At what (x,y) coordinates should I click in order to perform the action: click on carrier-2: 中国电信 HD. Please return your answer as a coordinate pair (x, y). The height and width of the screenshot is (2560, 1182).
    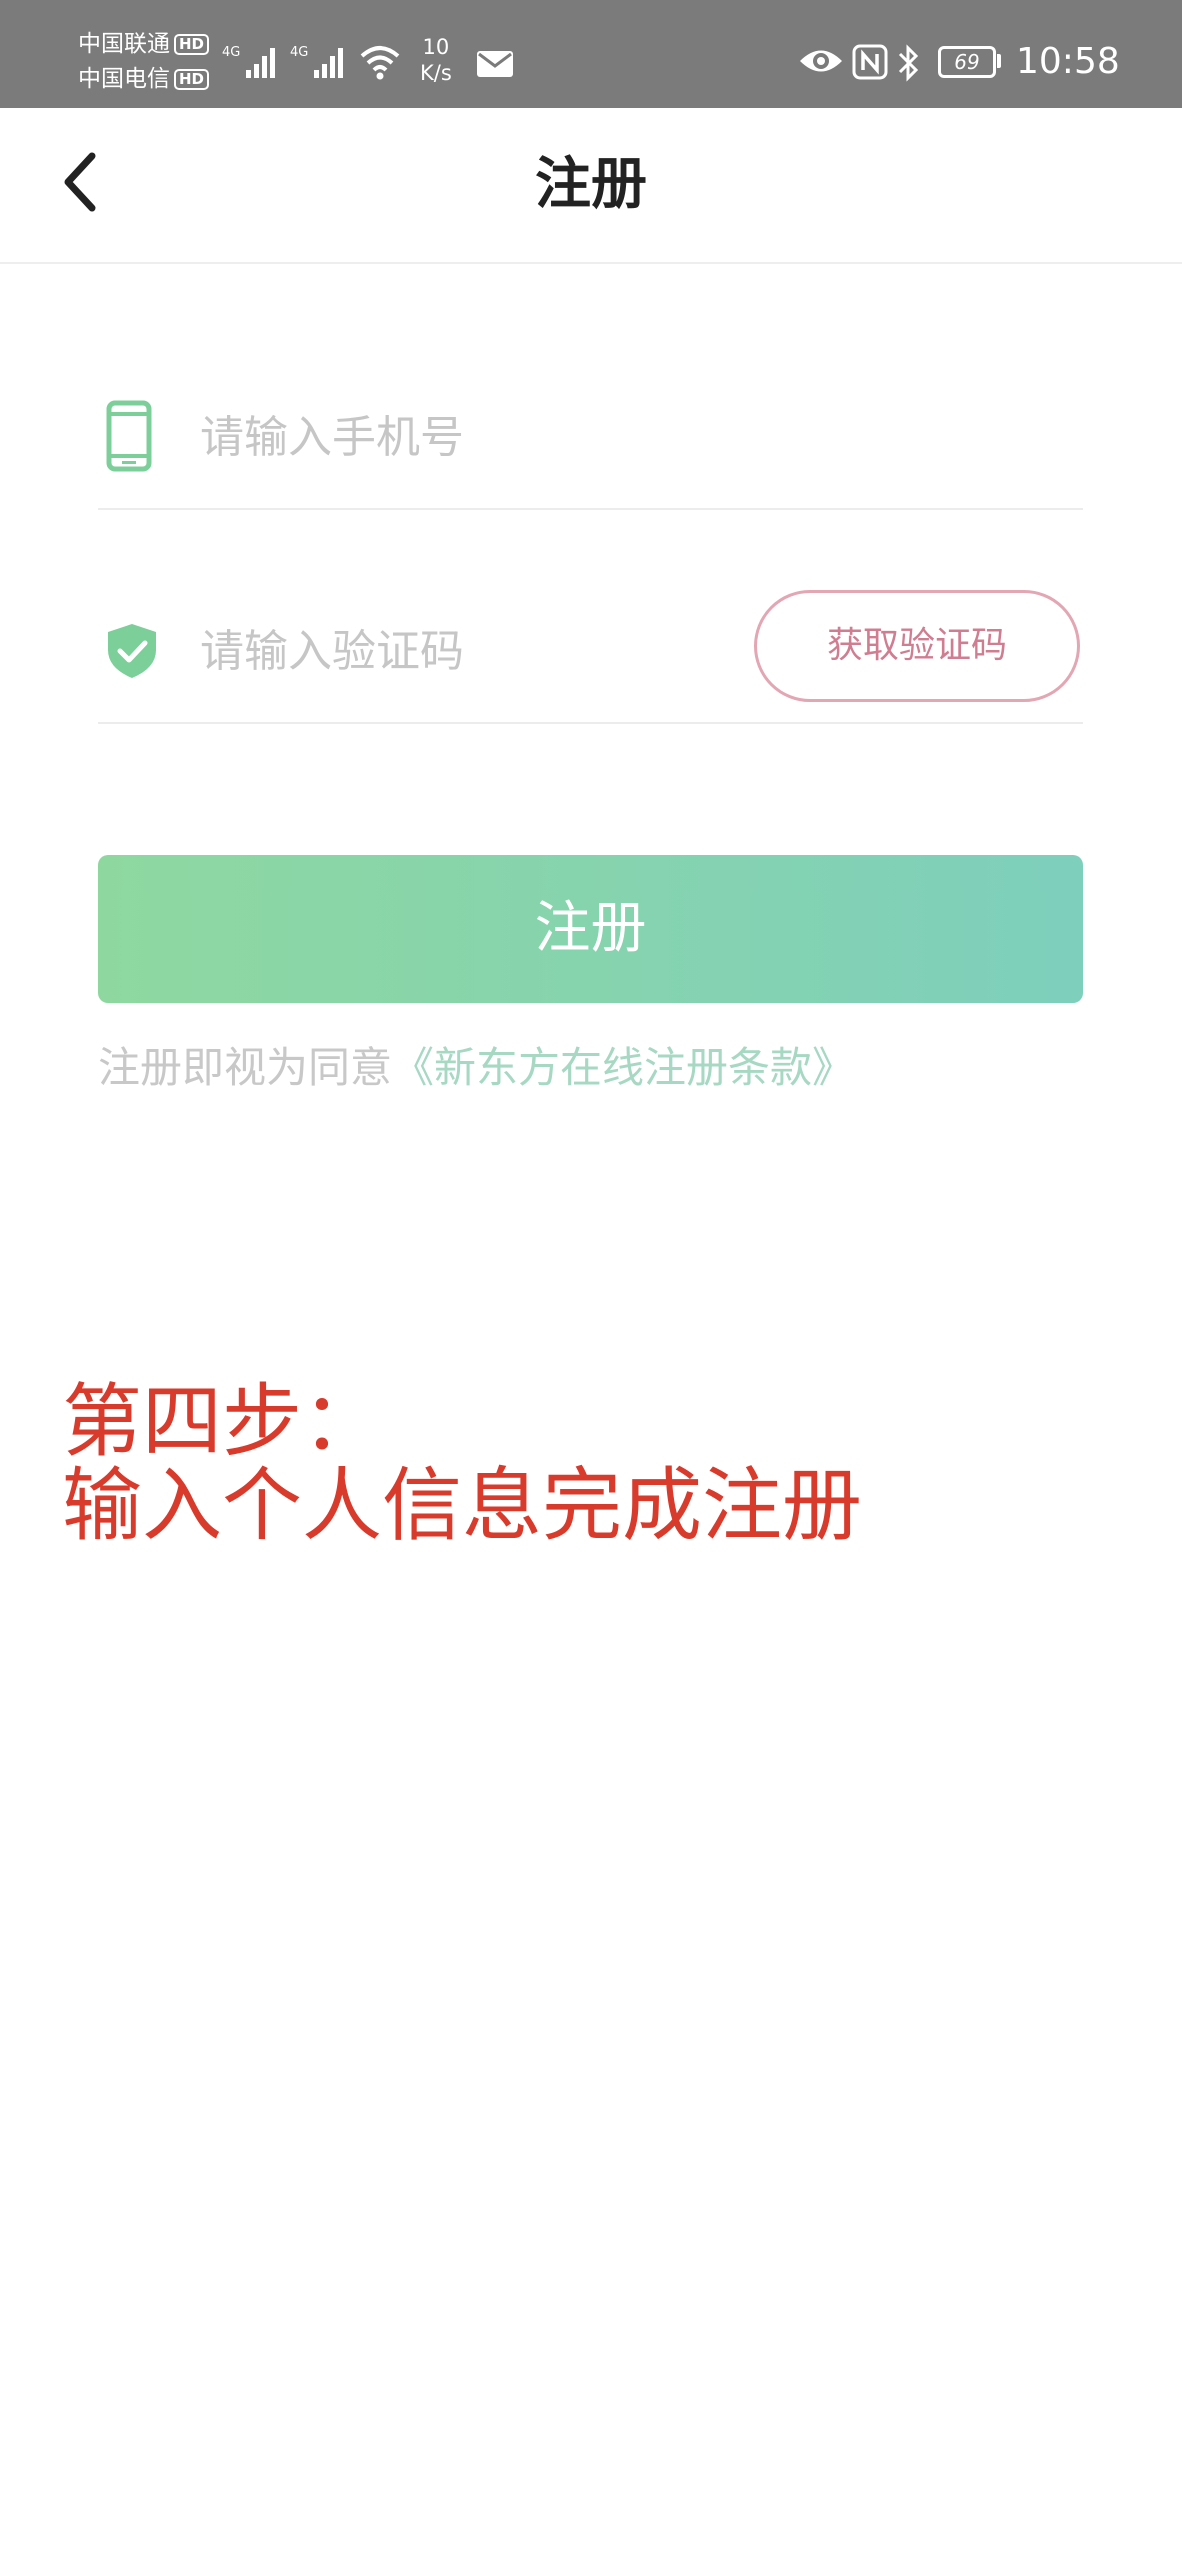
    Looking at the image, I should click on (144, 79).